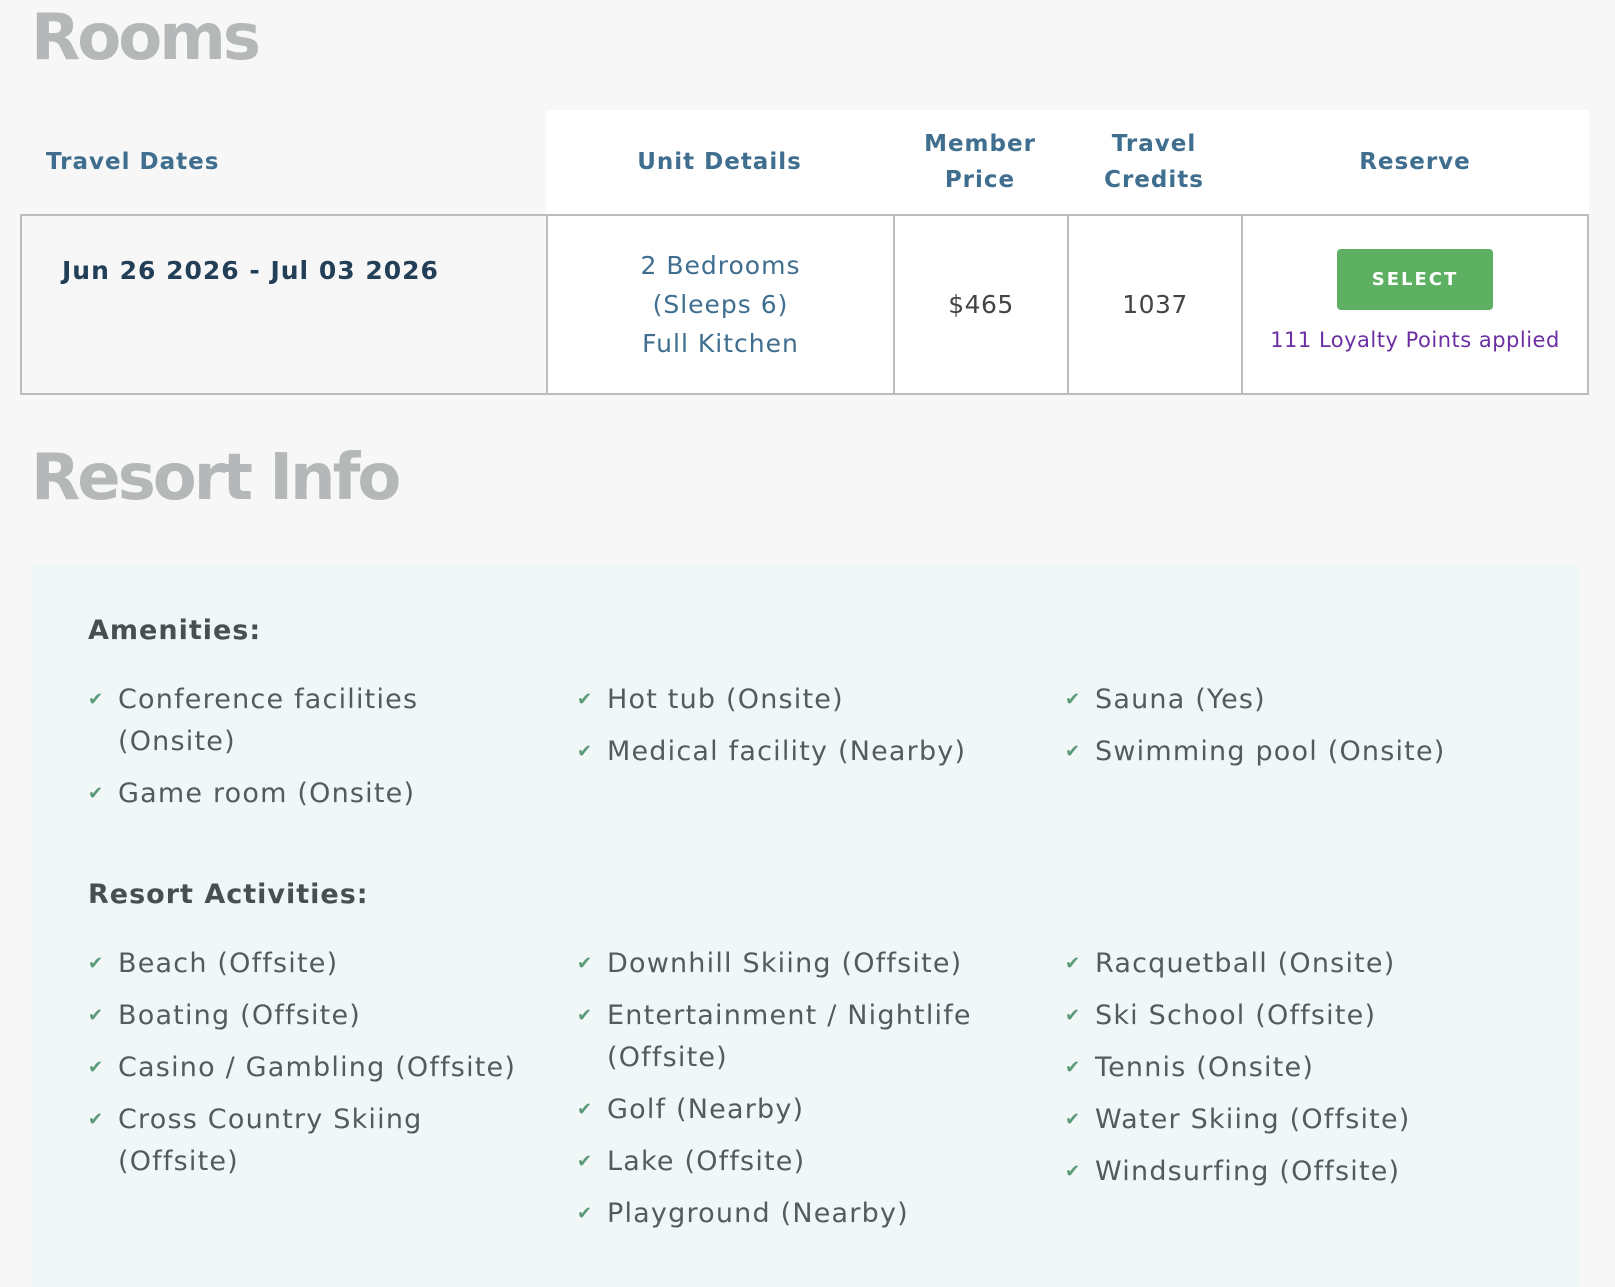 The width and height of the screenshot is (1615, 1287). What do you see at coordinates (1415, 162) in the screenshot?
I see `header-reserve: Reserve` at bounding box center [1415, 162].